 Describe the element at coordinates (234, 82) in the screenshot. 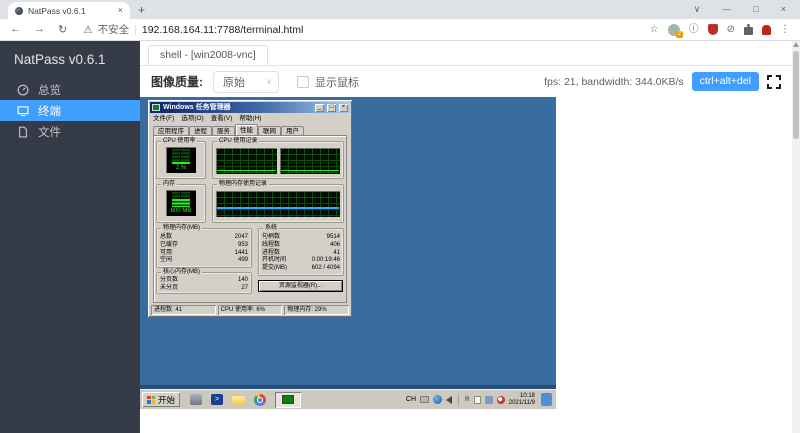

I see `quality-value: 原始` at that location.